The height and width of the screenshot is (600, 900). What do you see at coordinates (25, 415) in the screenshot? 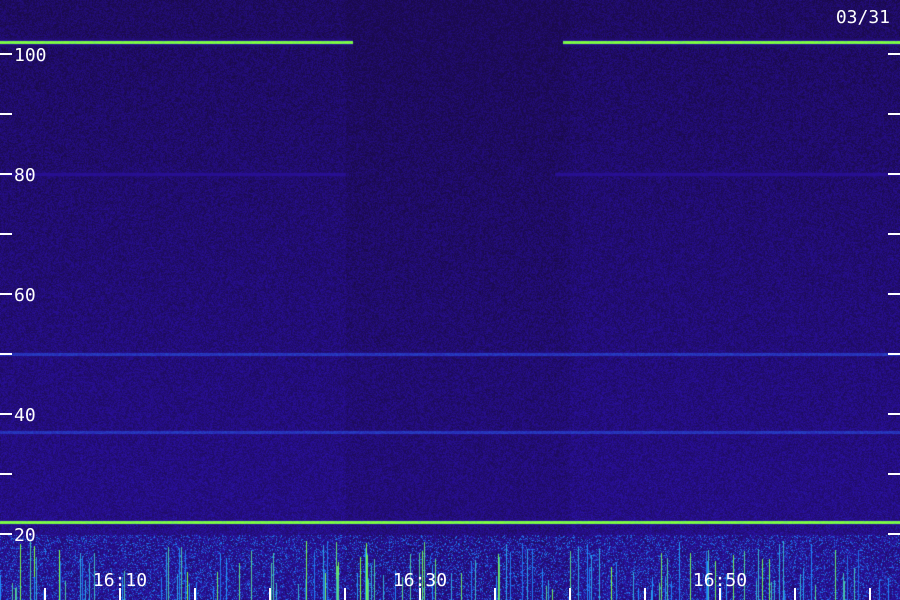
I see `y-tick-label: 40` at bounding box center [25, 415].